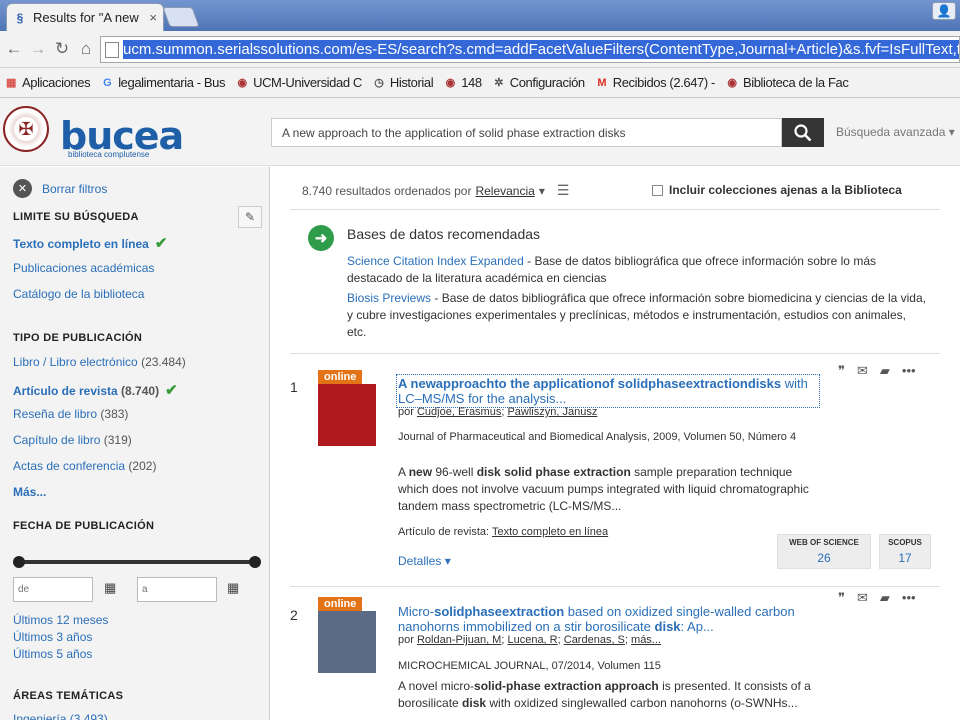 This screenshot has height=720, width=960. What do you see at coordinates (321, 238) in the screenshot?
I see `arrow-right-icon: ➜` at bounding box center [321, 238].